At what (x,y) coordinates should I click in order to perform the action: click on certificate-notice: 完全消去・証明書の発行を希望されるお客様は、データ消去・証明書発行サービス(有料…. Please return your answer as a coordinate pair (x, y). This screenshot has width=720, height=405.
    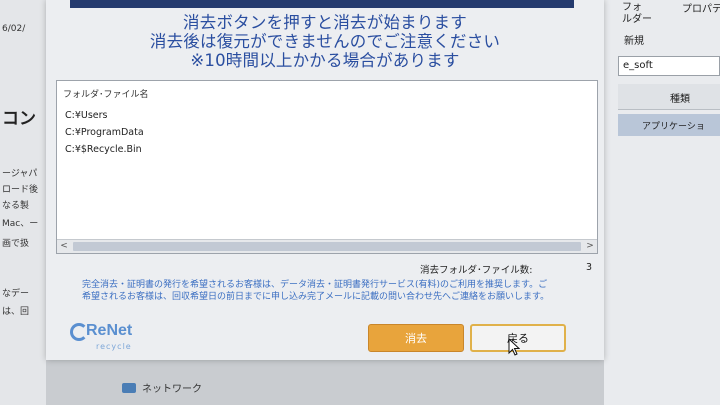
    Looking at the image, I should click on (316, 291).